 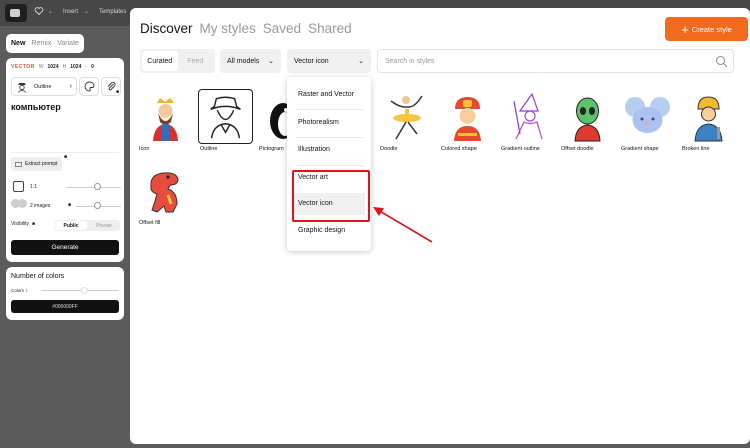 I want to click on annotation-highlight-box, so click(x=331, y=196).